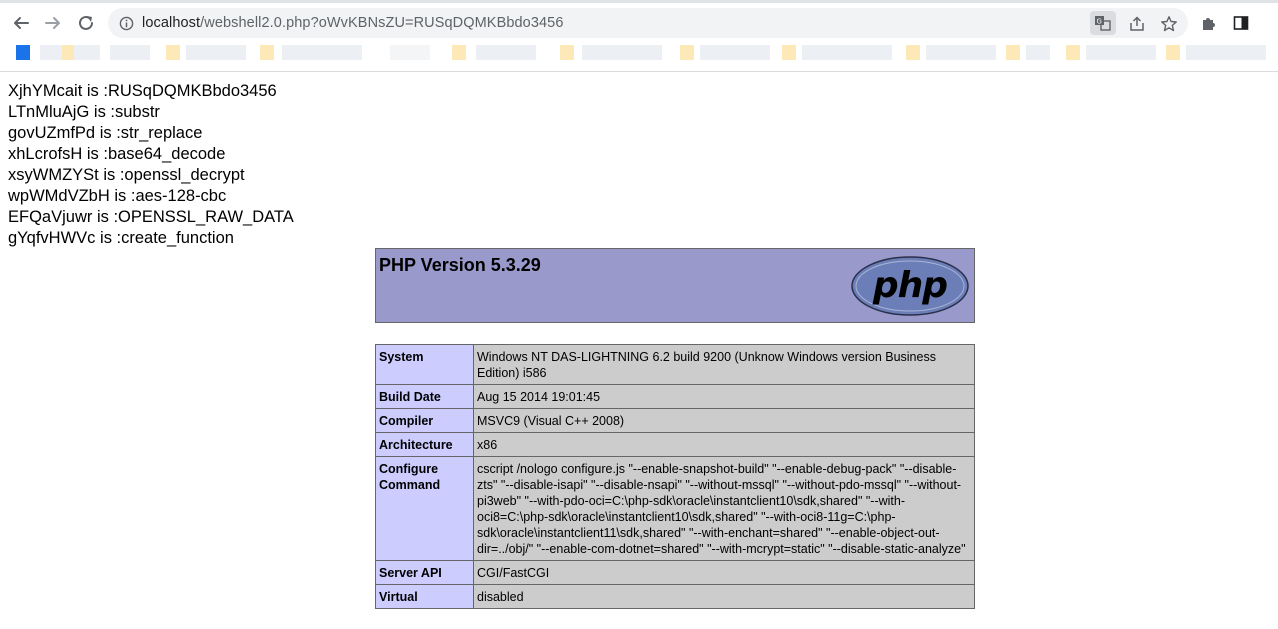 Image resolution: width=1278 pixels, height=629 pixels. What do you see at coordinates (724, 572) in the screenshot?
I see `phpinfo-value: CGI/FastCGI` at bounding box center [724, 572].